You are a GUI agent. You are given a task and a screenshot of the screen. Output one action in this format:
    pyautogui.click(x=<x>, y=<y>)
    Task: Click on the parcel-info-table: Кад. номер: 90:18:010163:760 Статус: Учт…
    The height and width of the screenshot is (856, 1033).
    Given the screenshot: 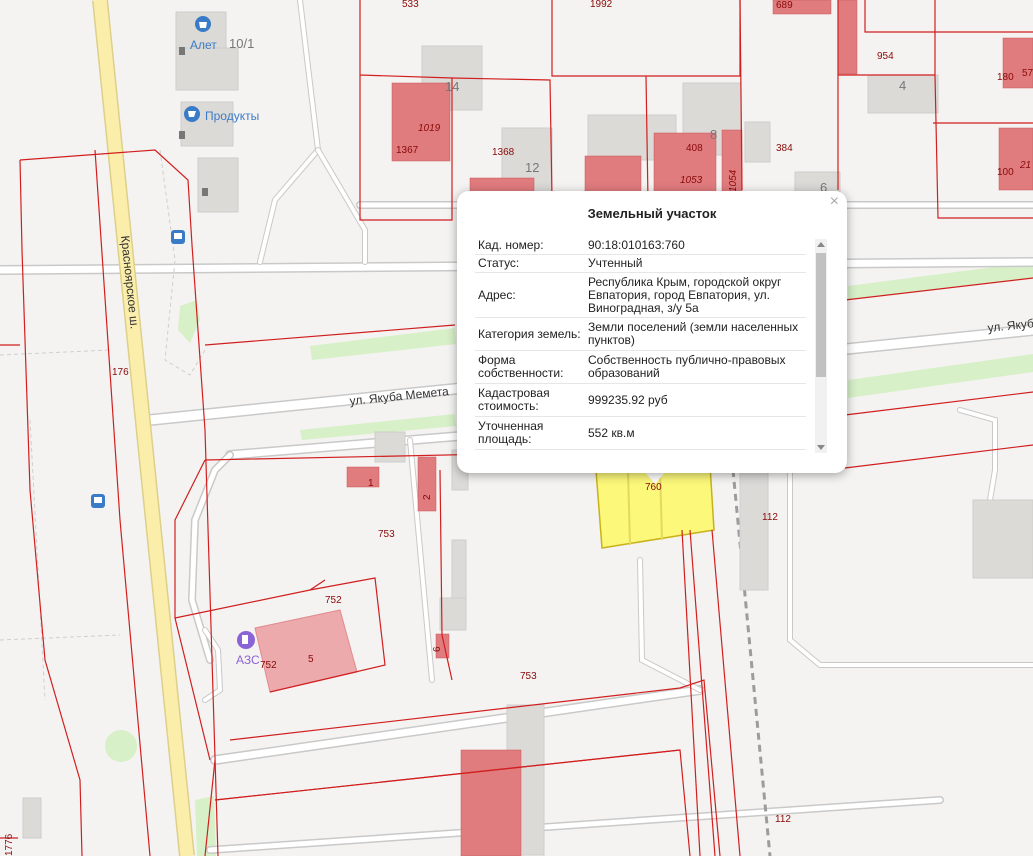 What is the action you would take?
    pyautogui.click(x=640, y=343)
    